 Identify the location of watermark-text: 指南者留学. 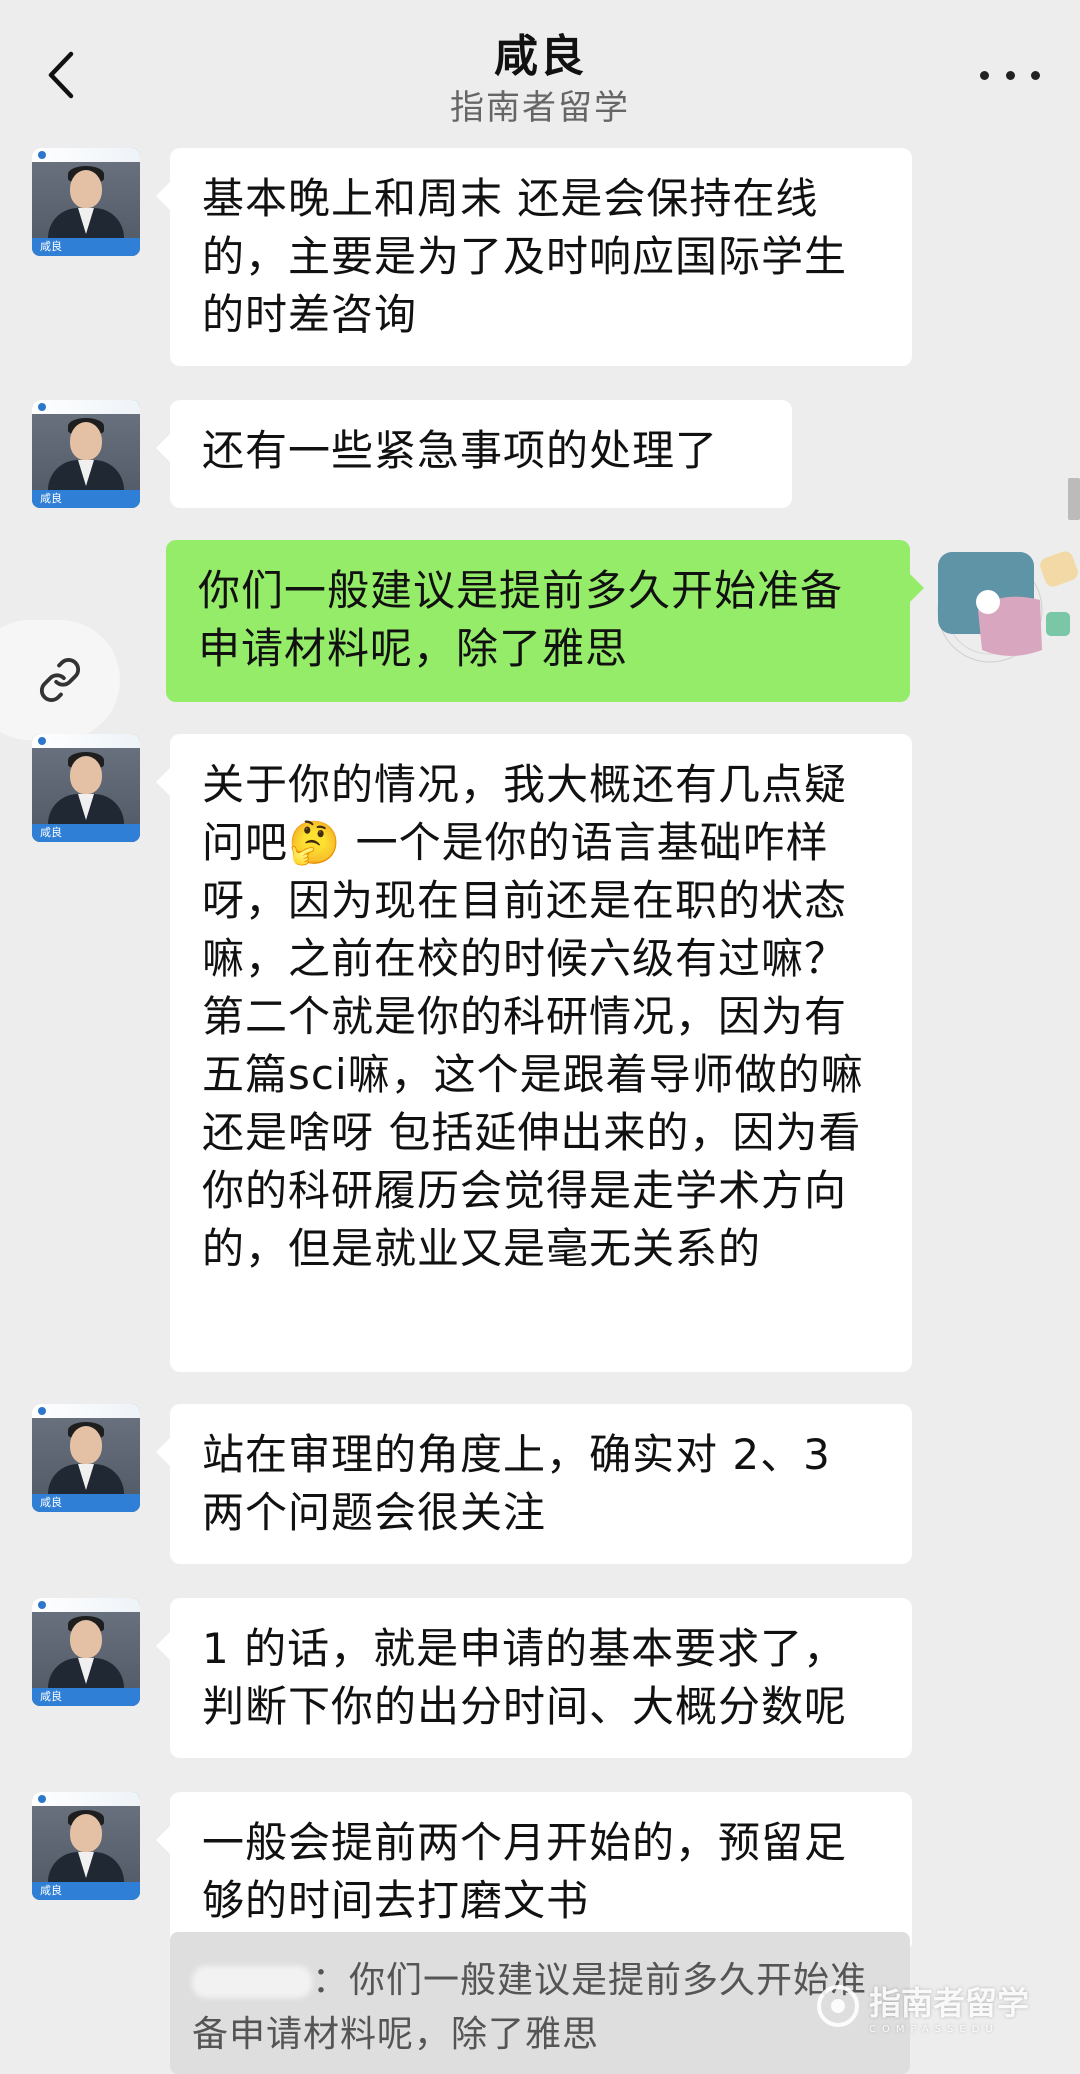
(949, 2002).